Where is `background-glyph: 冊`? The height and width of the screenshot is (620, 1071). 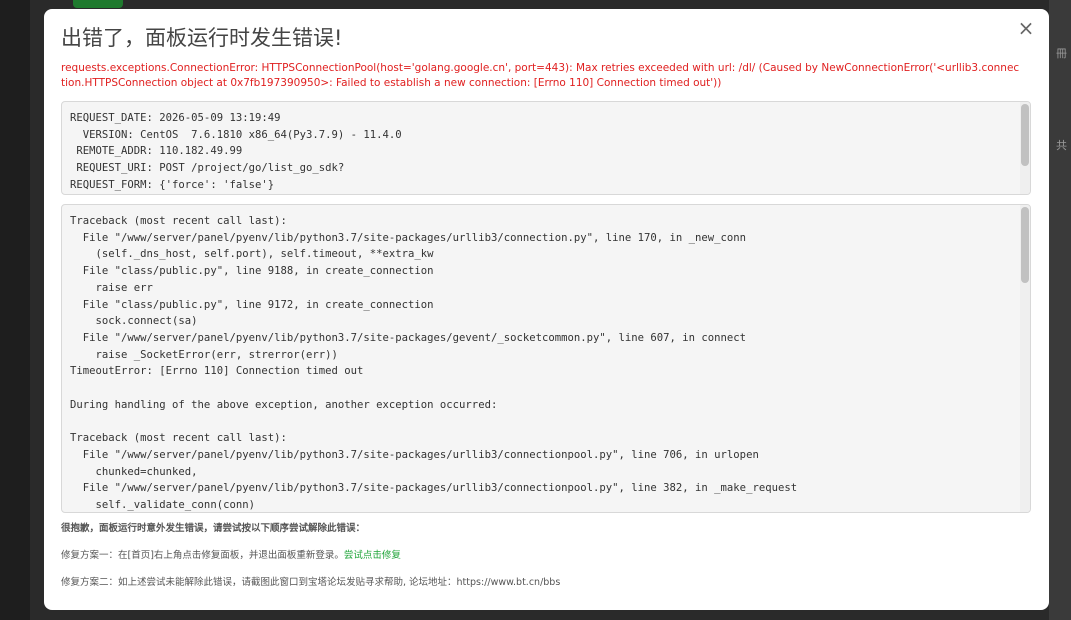
background-glyph: 冊 is located at coordinates (1061, 53).